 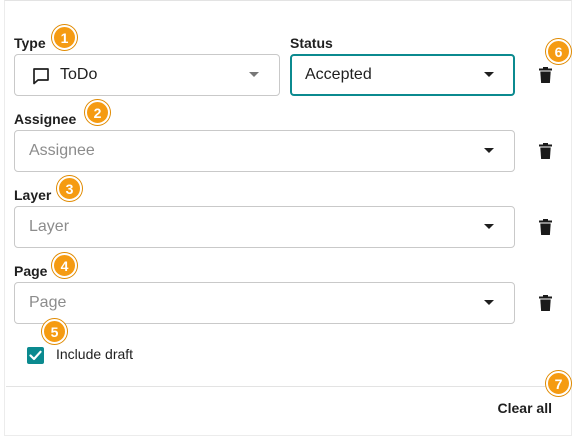 I want to click on assignee-label: Assignee, so click(x=45, y=119).